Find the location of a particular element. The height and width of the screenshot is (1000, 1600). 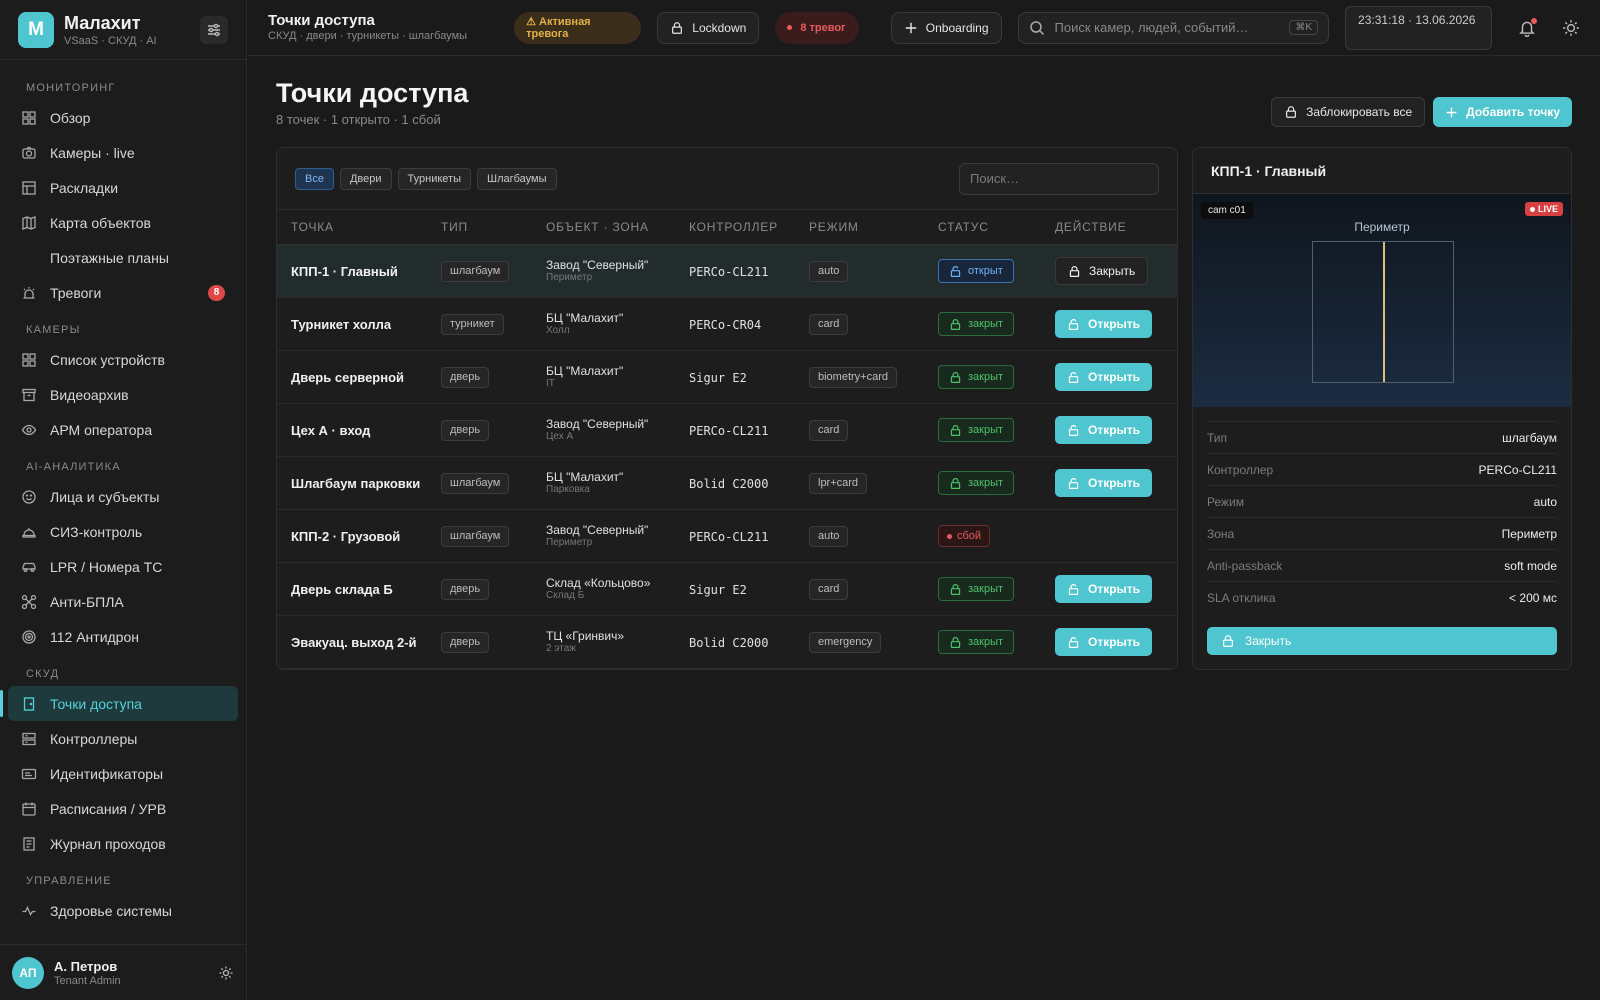

col-object: ОБЪЕКТ · ЗОНА is located at coordinates (617, 227).